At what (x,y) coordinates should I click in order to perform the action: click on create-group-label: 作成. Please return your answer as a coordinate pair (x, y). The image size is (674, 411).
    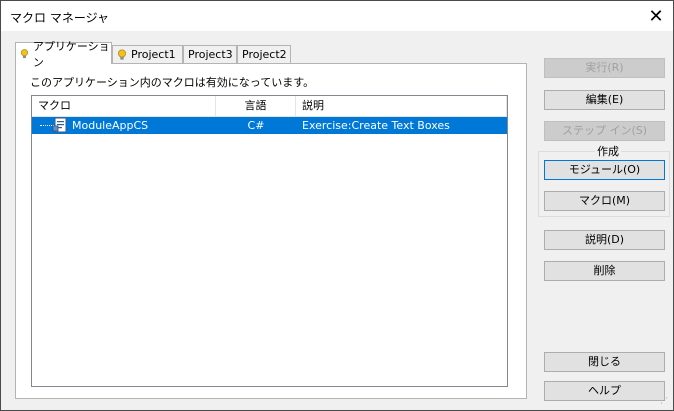
    Looking at the image, I should click on (608, 151).